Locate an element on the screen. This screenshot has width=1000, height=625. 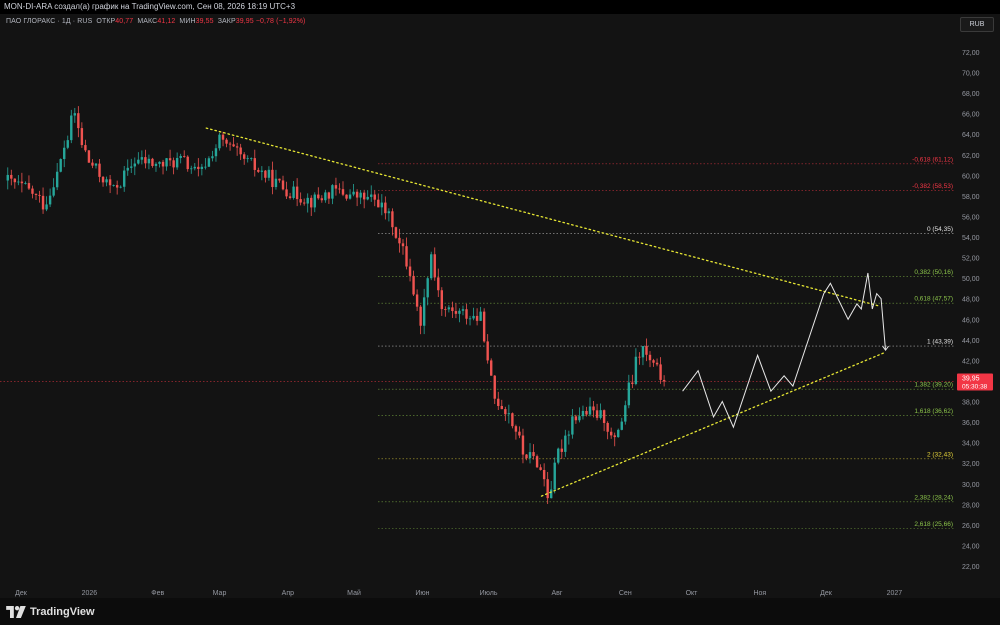
low-value: 39,55 is located at coordinates (204, 21).